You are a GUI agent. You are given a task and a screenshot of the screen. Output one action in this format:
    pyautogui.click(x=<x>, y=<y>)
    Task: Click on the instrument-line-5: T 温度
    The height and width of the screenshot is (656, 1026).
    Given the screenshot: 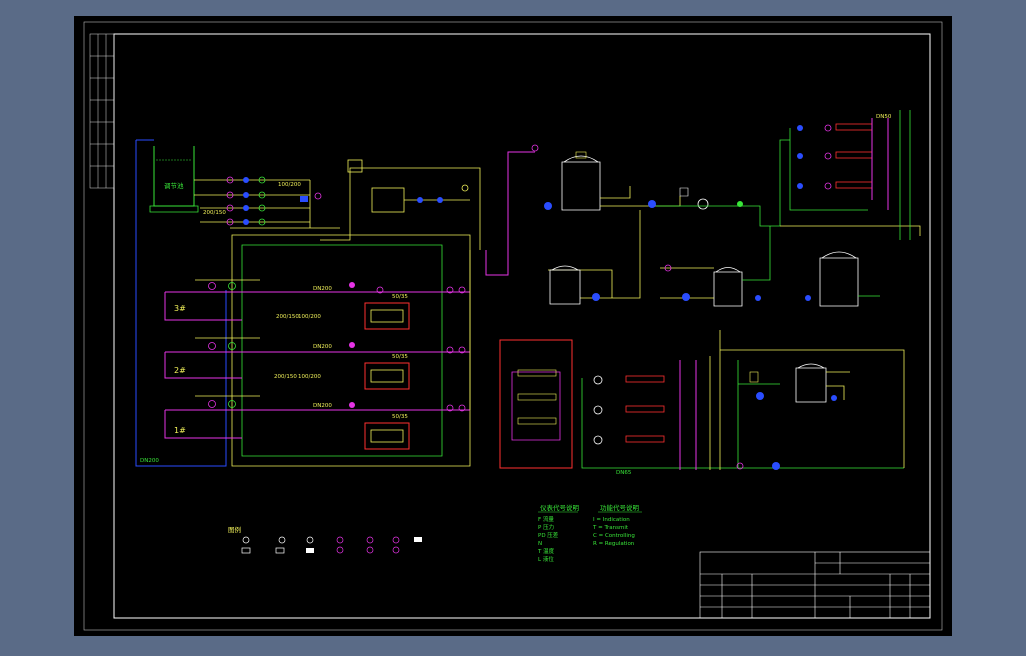 What is the action you would take?
    pyautogui.click(x=546, y=551)
    